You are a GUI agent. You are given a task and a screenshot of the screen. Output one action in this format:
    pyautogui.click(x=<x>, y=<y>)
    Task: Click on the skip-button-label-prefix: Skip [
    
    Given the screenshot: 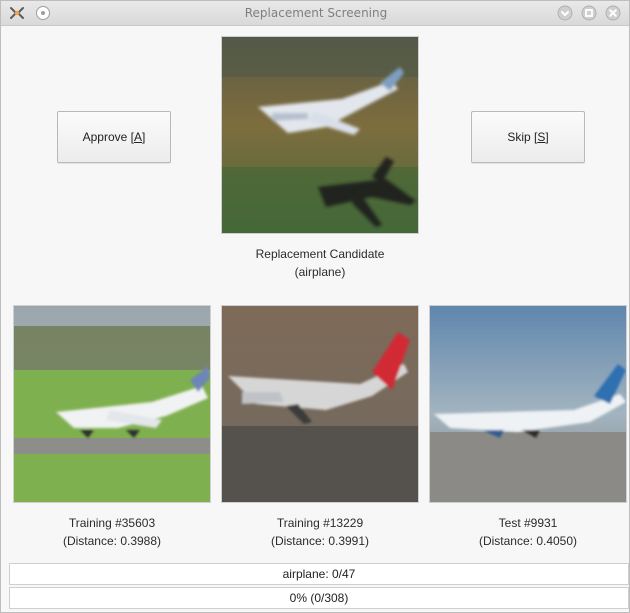 What is the action you would take?
    pyautogui.click(x=522, y=137)
    